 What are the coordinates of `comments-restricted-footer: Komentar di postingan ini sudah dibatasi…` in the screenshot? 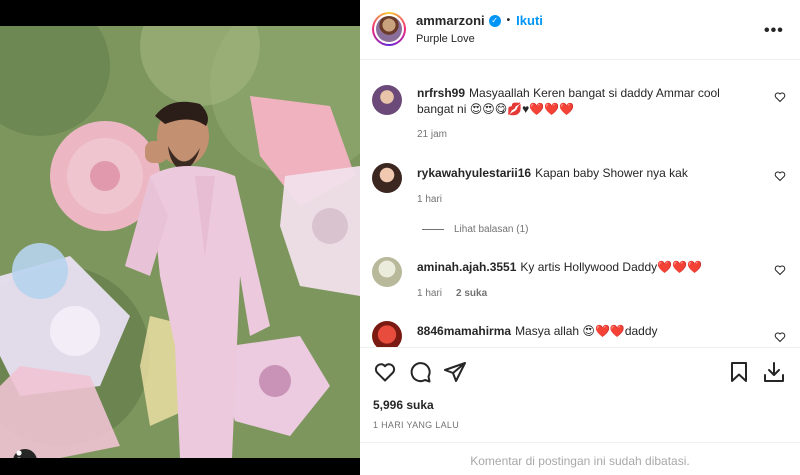 It's located at (580, 458).